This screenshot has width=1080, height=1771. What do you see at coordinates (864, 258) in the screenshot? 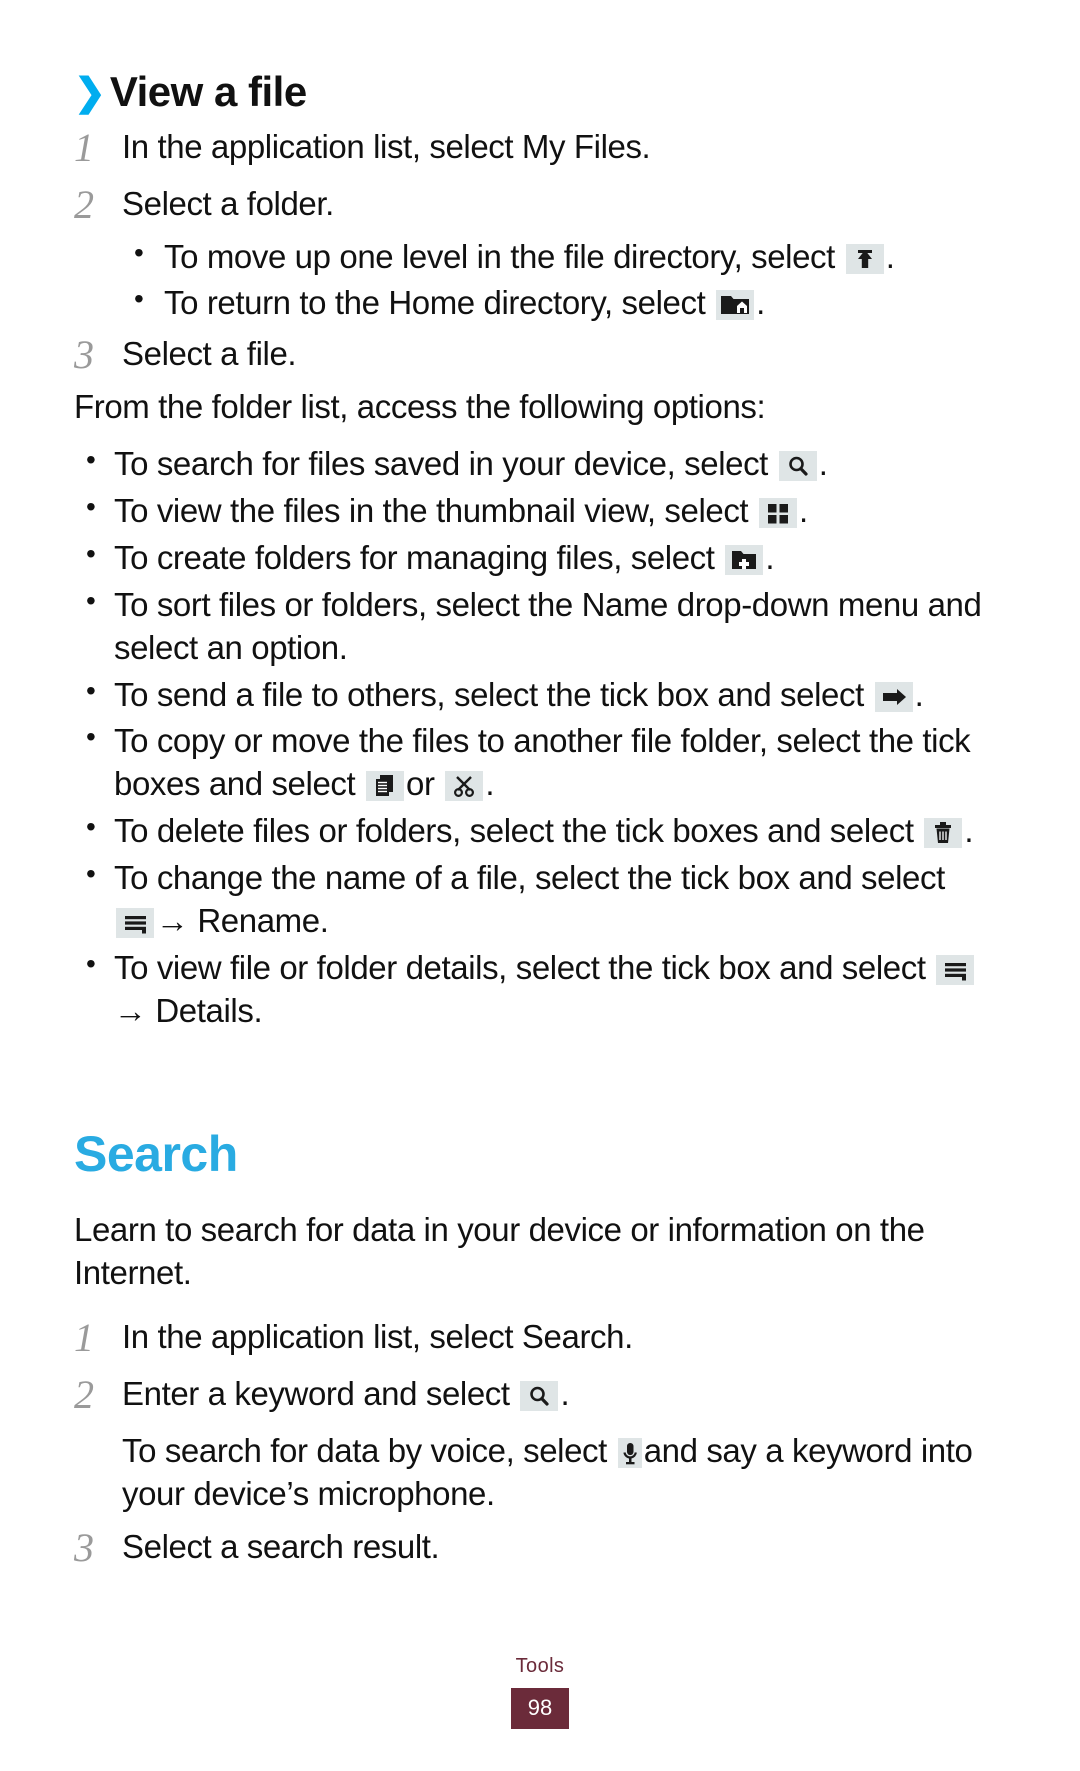
I see `move-up-level-icon` at bounding box center [864, 258].